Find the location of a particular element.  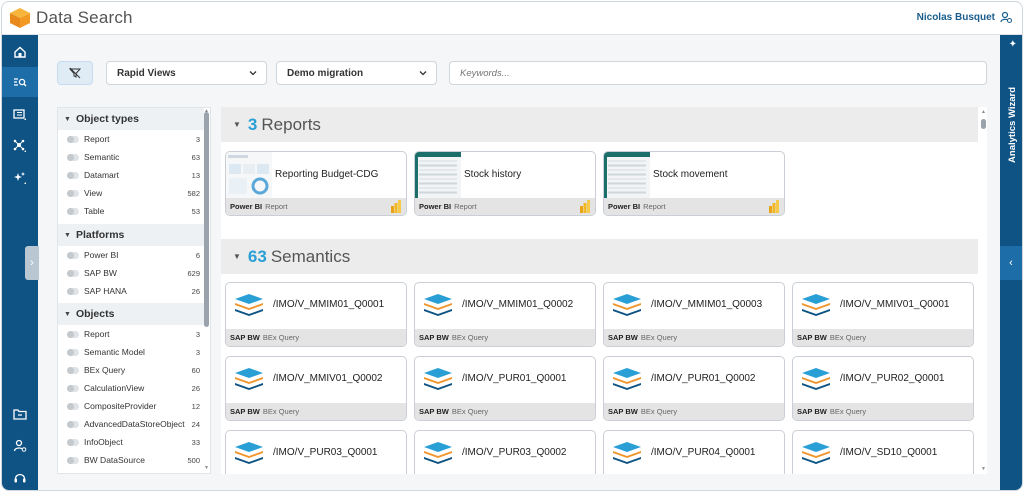

semantic-card: /IMO/V_PUR01_Q0001 SAP BW BEx Query is located at coordinates (505, 388).